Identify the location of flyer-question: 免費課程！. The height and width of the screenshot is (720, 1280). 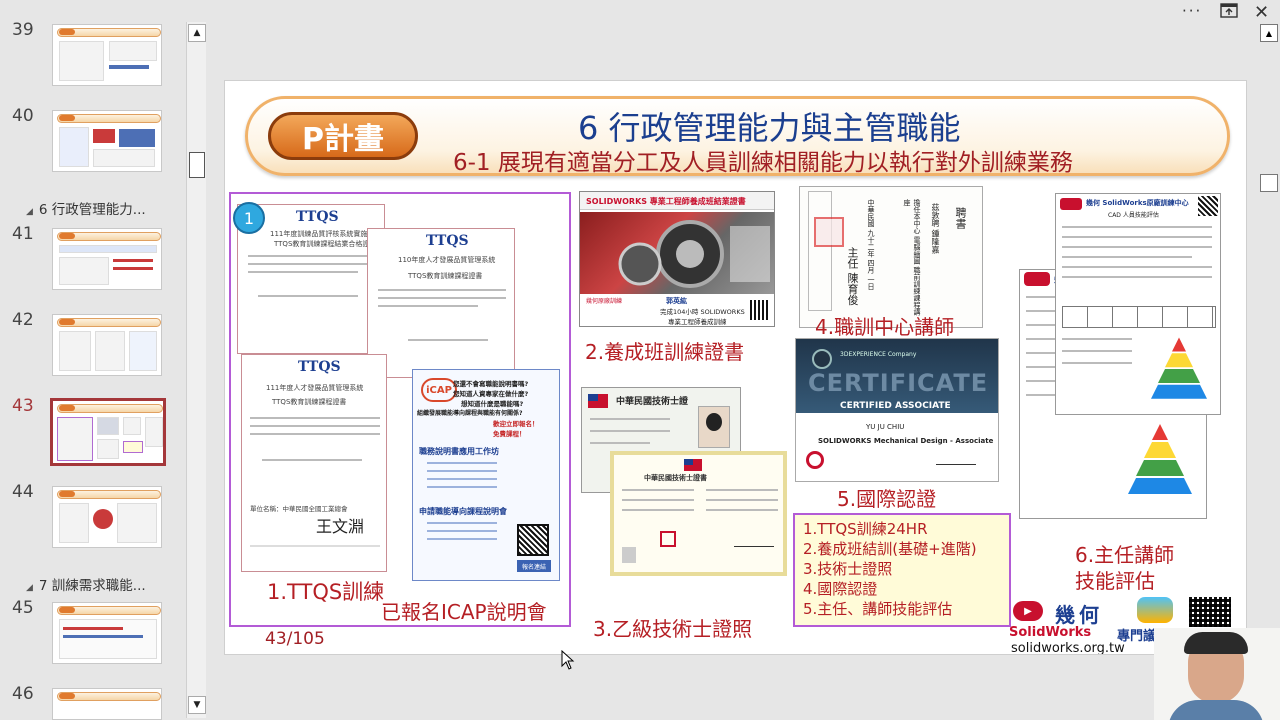
(509, 434).